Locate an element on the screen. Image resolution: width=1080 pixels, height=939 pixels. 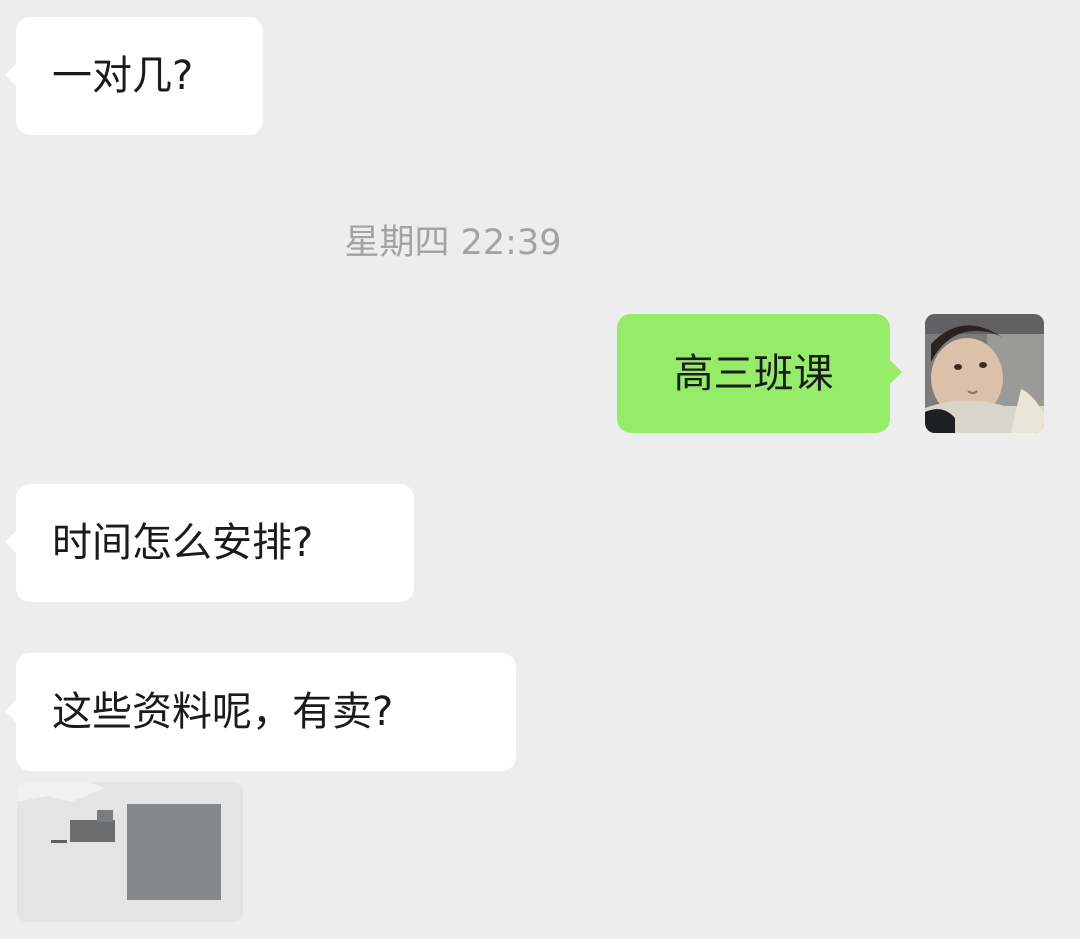
incoming-message-bubble: 一对几? is located at coordinates (134, 76).